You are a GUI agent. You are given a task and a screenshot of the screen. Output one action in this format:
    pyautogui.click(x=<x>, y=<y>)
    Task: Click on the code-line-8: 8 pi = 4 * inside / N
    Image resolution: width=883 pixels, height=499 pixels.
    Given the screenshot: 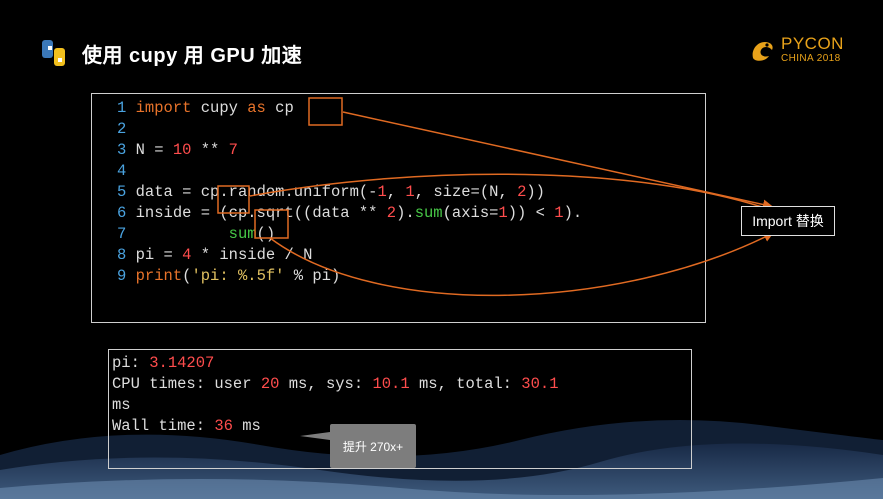 What is the action you would take?
    pyautogui.click(x=349, y=255)
    